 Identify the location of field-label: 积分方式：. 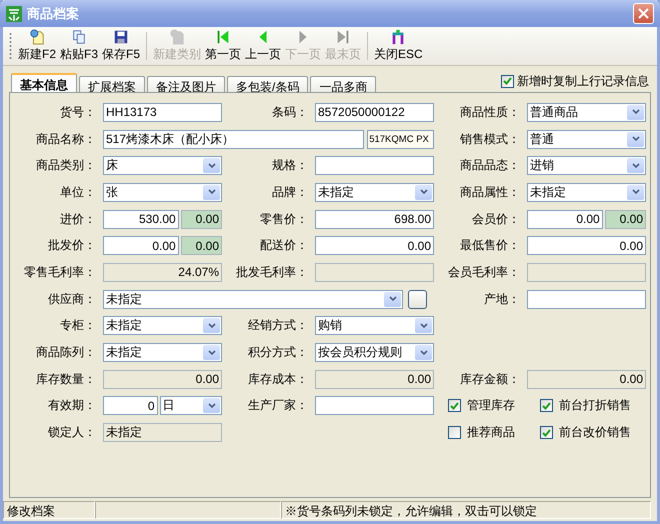
(277, 353).